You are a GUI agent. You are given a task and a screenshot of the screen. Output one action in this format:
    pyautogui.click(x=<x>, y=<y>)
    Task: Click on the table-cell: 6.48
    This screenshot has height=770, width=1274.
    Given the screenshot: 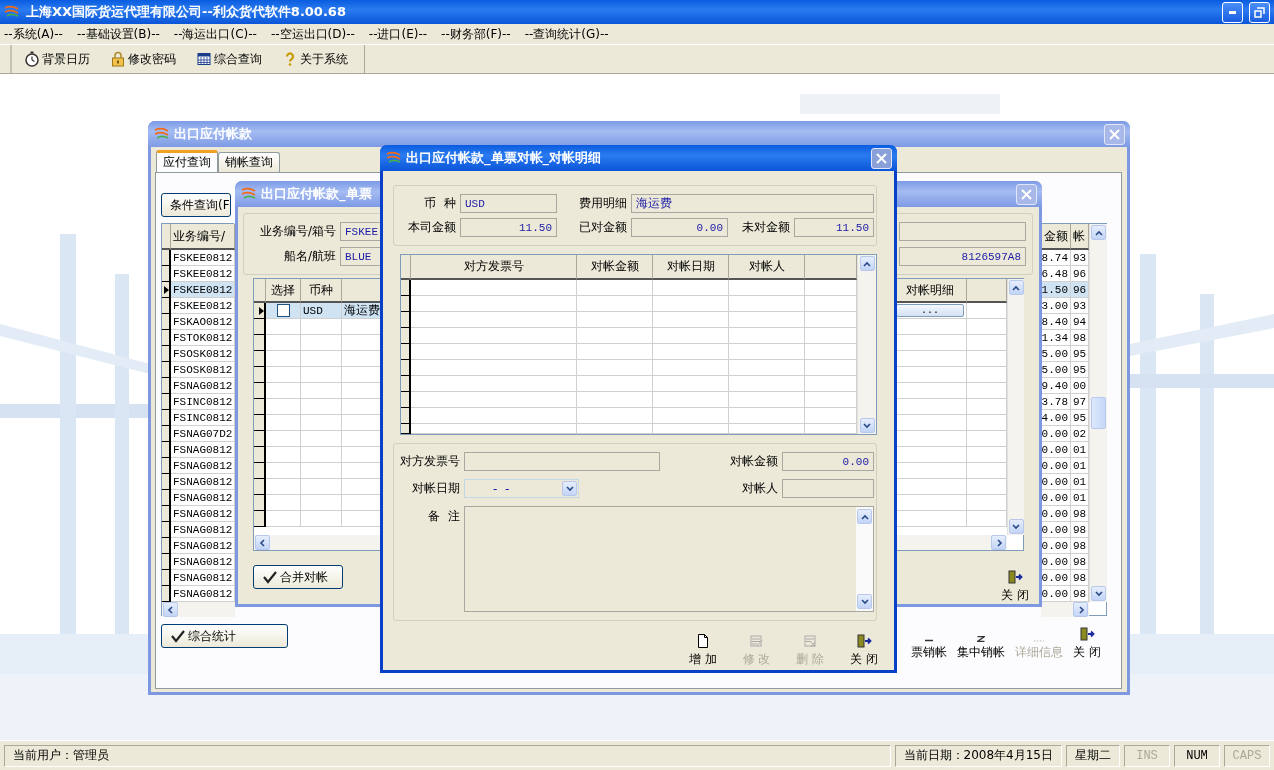 What is the action you would take?
    pyautogui.click(x=1056, y=274)
    